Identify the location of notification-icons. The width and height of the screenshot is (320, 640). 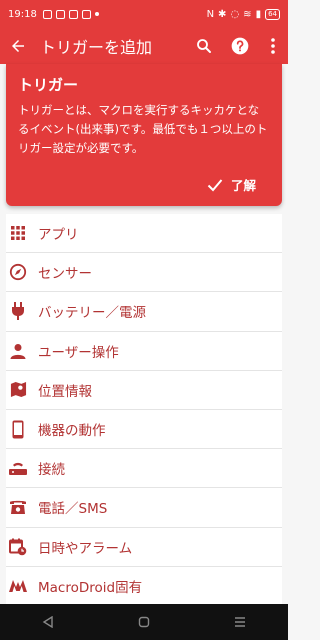
(70, 14).